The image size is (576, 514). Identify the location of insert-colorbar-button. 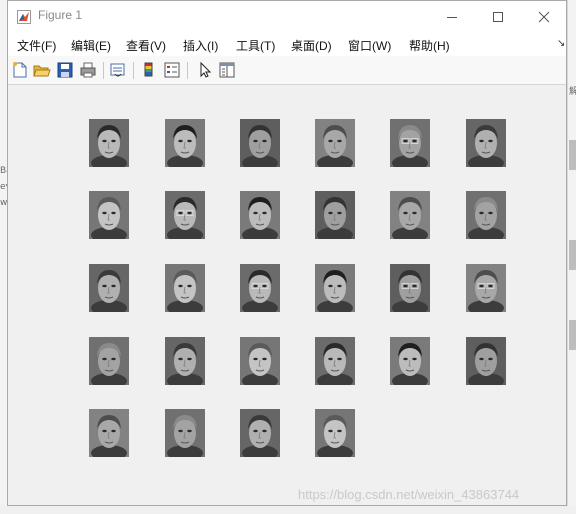
(149, 70).